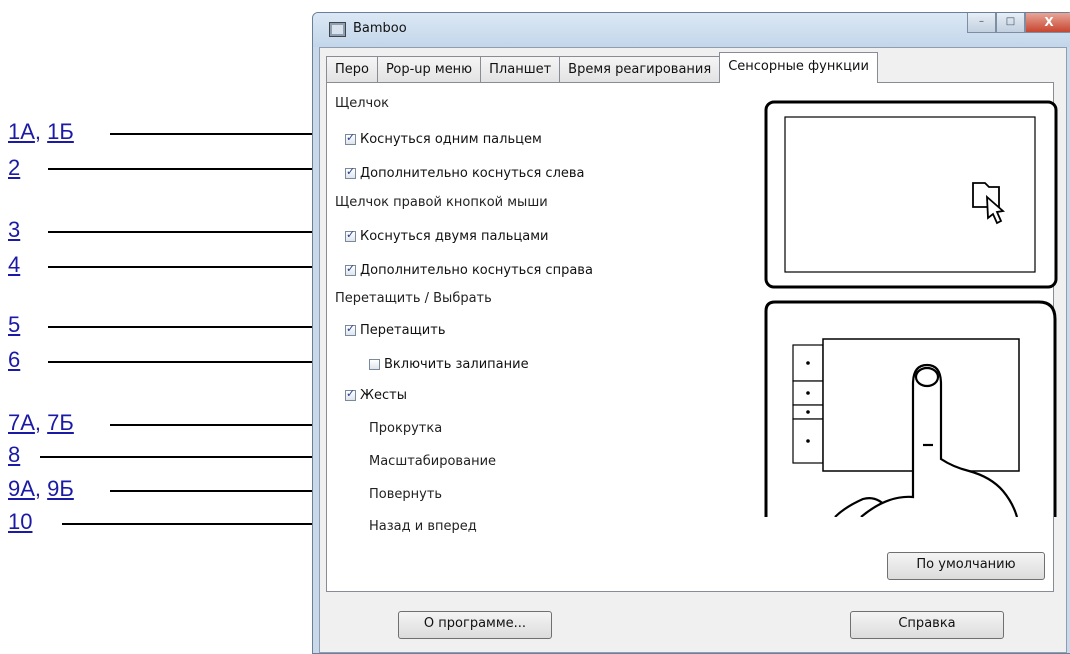 The height and width of the screenshot is (654, 1070). Describe the element at coordinates (21, 131) in the screenshot. I see `callout-link-1a: 1А` at that location.